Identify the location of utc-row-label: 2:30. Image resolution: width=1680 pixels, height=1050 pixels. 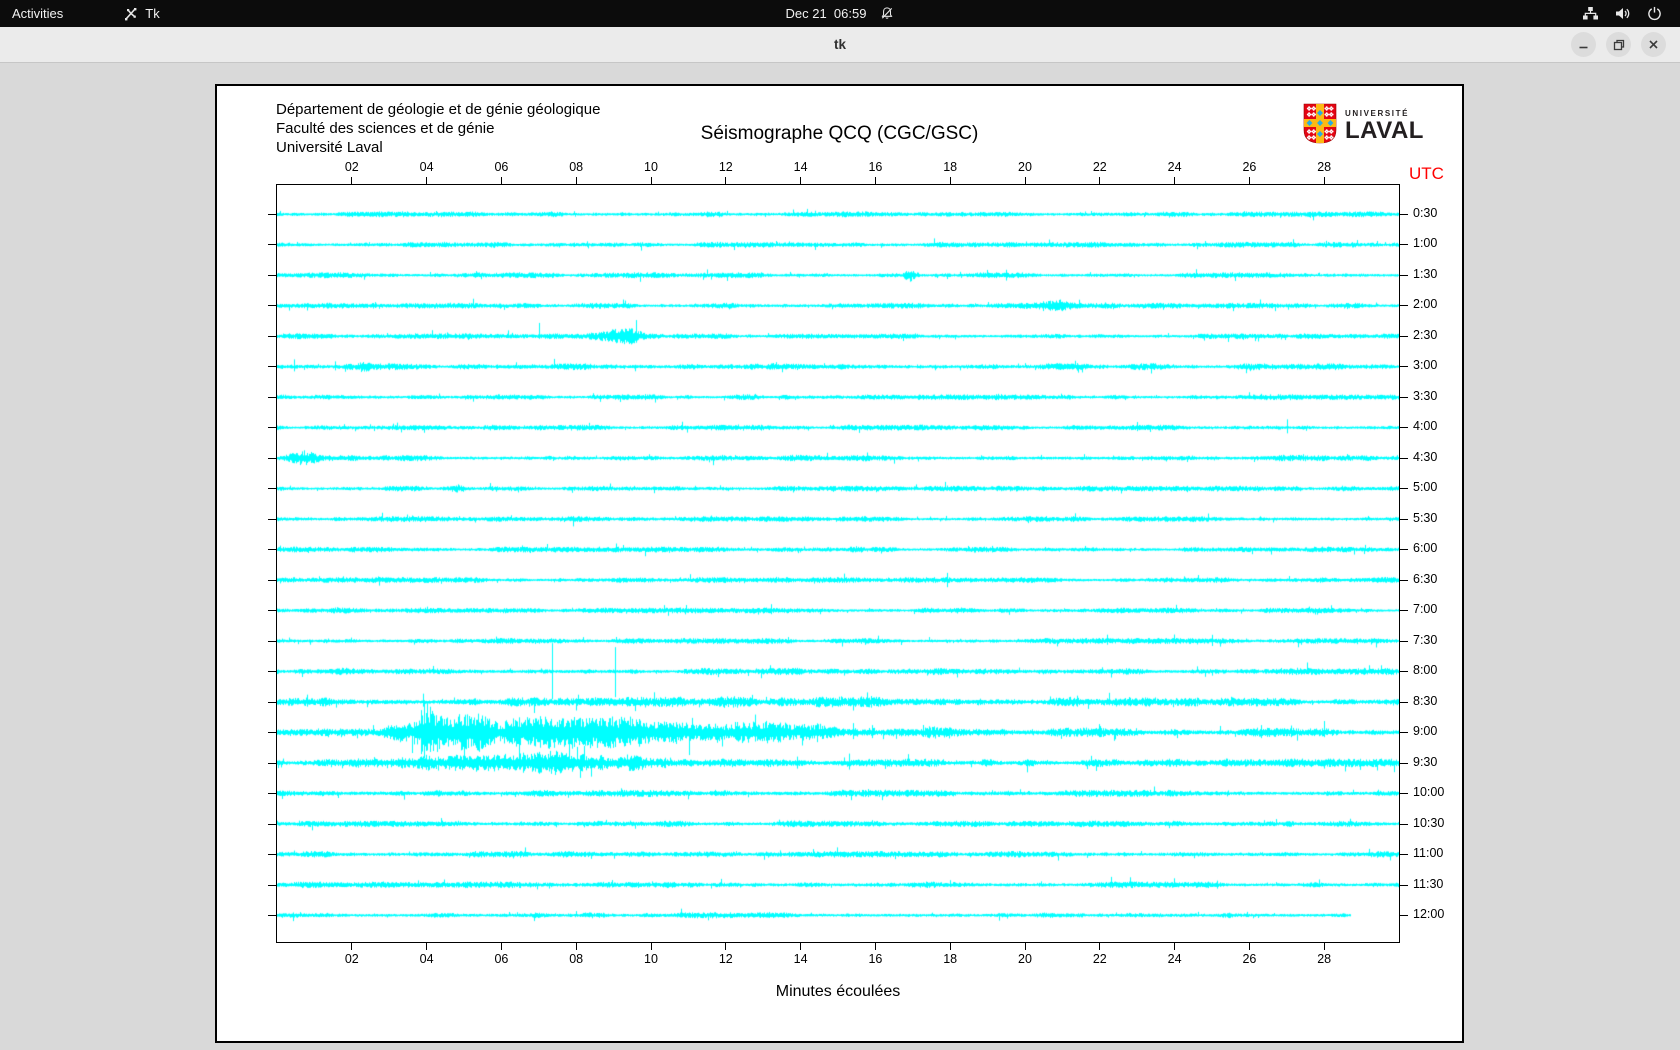
(1425, 335).